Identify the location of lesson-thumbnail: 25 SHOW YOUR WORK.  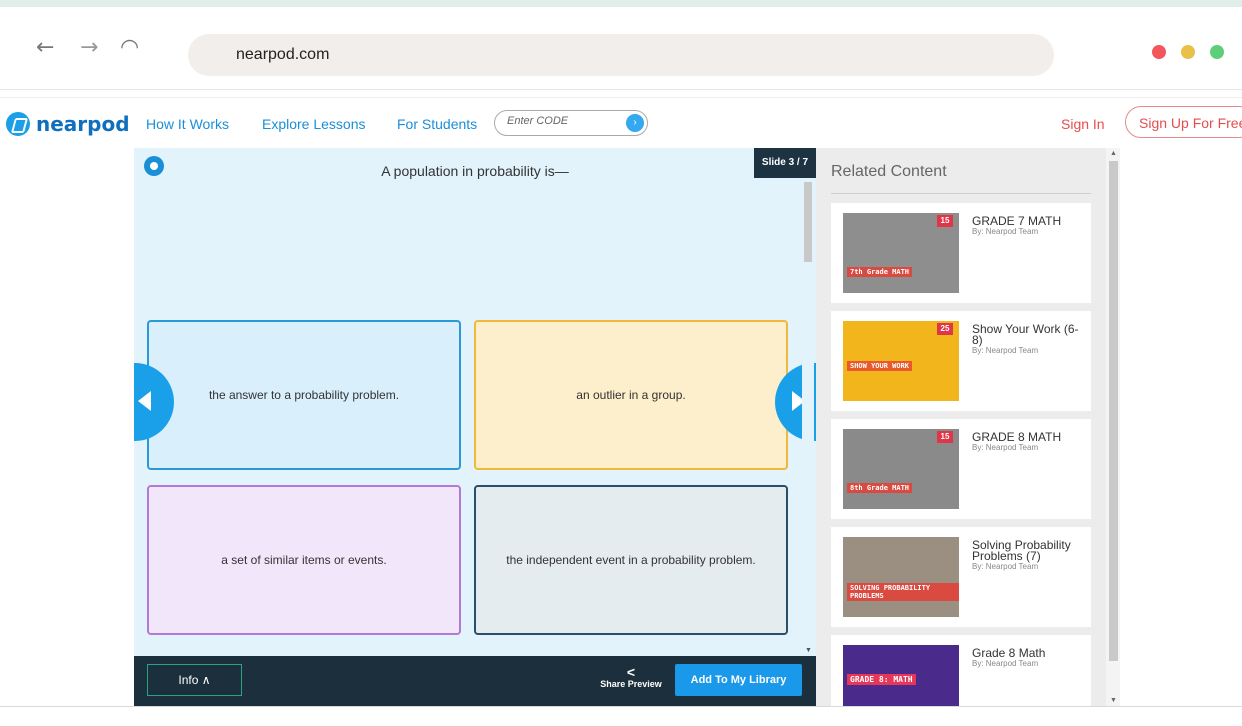
(901, 361).